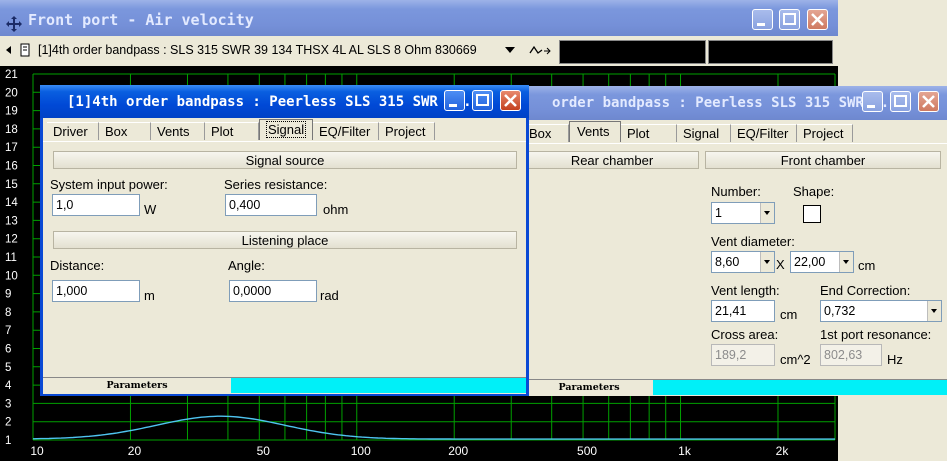  Describe the element at coordinates (795, 359) in the screenshot. I see `cross-area-unit: cm^2` at that location.